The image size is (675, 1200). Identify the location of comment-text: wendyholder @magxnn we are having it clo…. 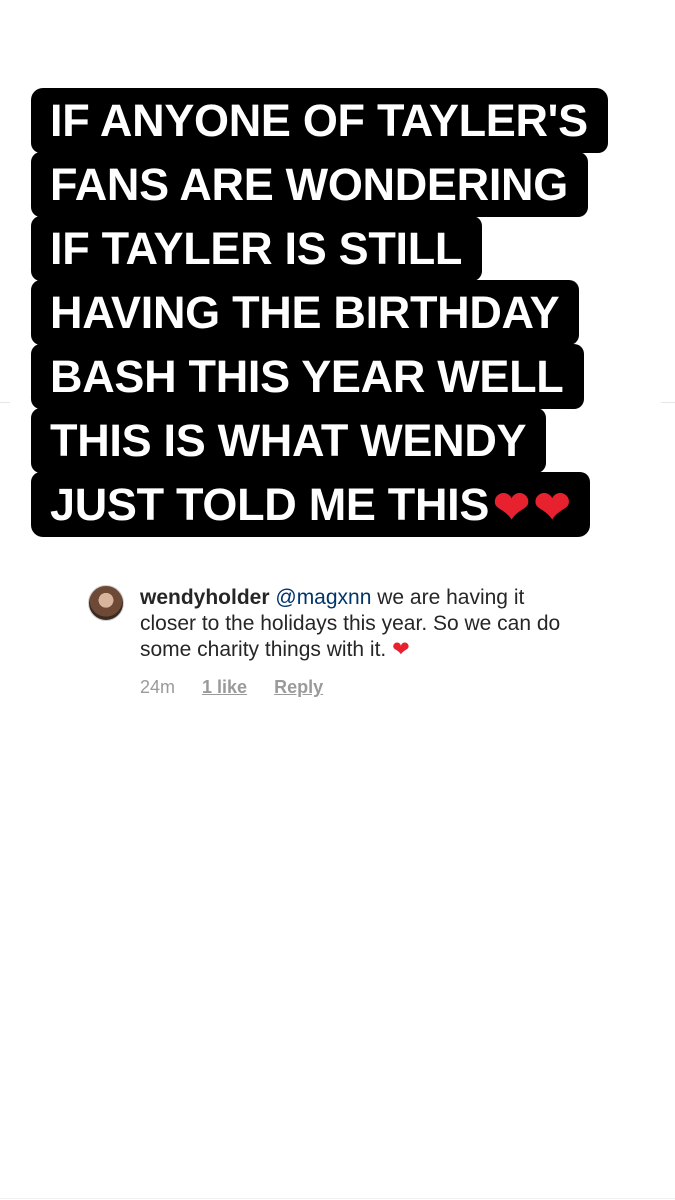
(360, 624).